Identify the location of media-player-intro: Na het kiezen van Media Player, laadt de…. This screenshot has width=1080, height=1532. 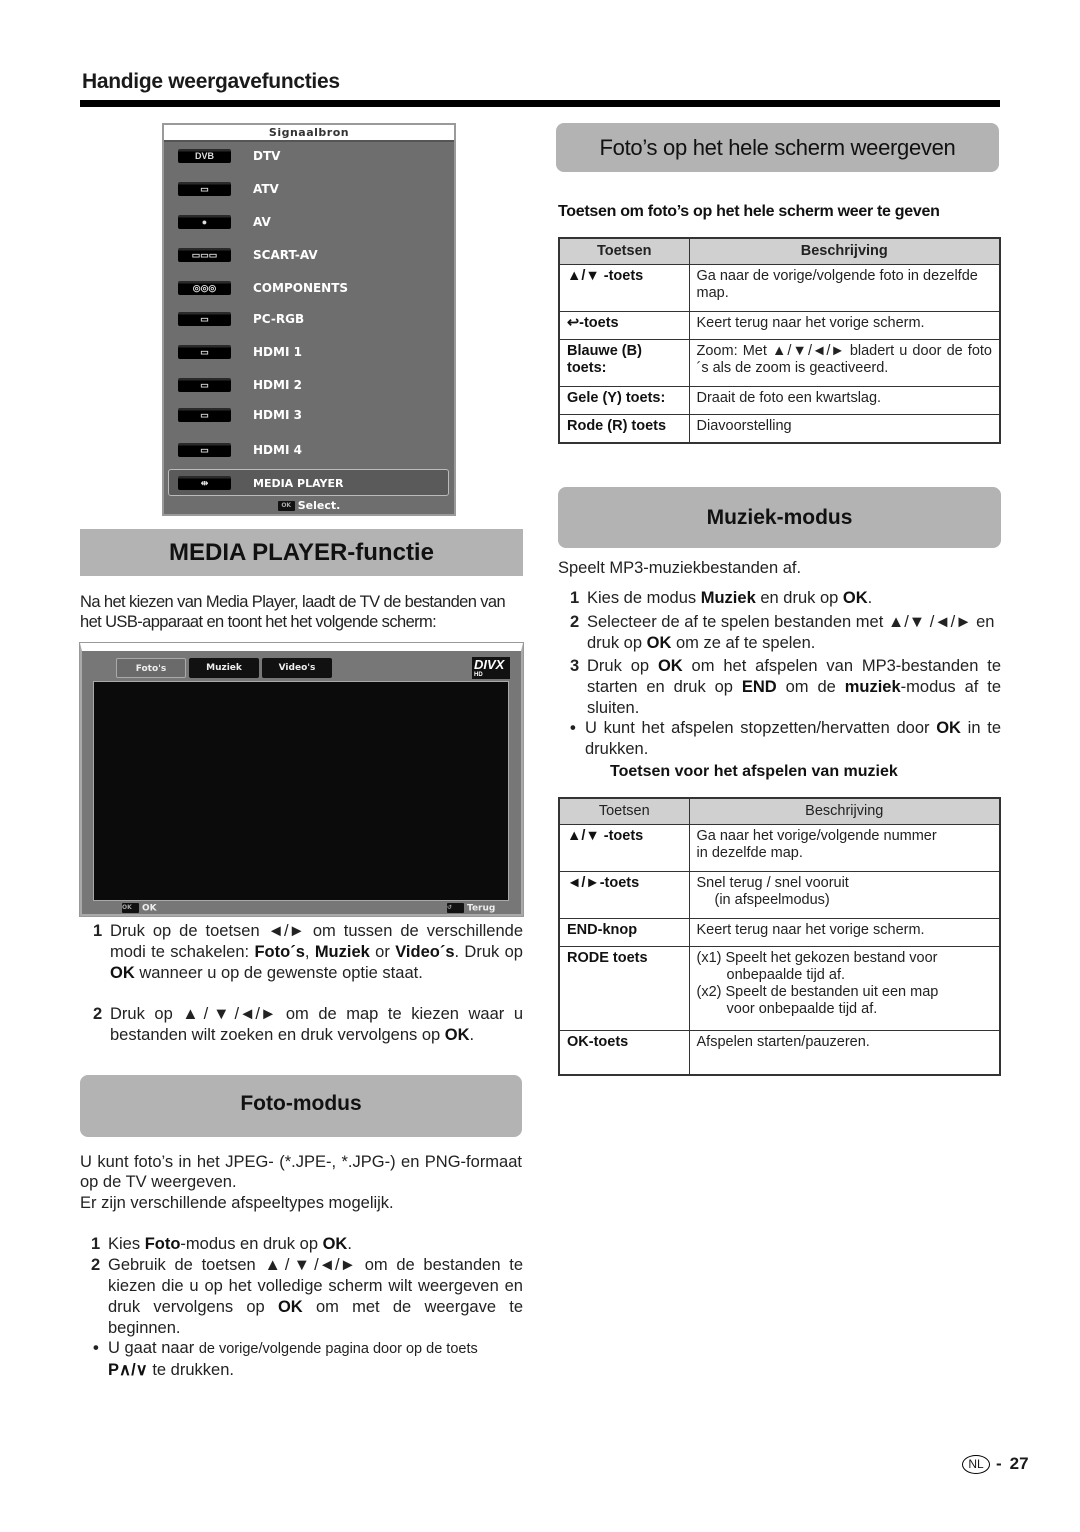
(293, 612).